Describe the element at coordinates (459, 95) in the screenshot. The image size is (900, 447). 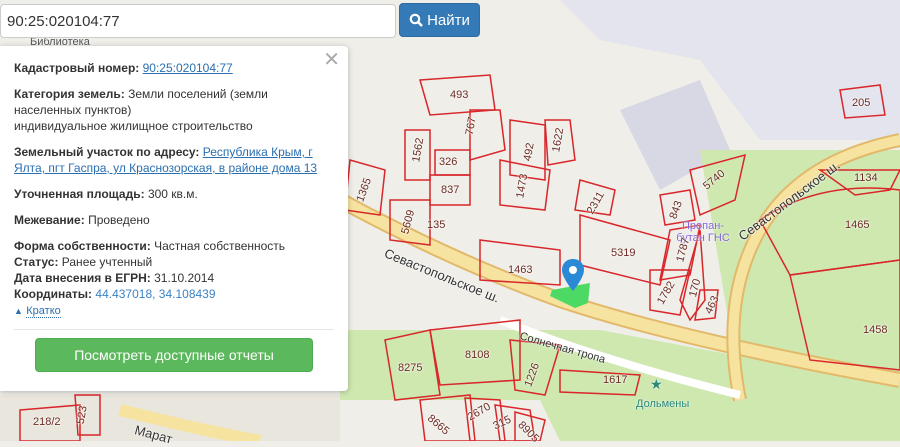
I see `parcel-label: 493` at that location.